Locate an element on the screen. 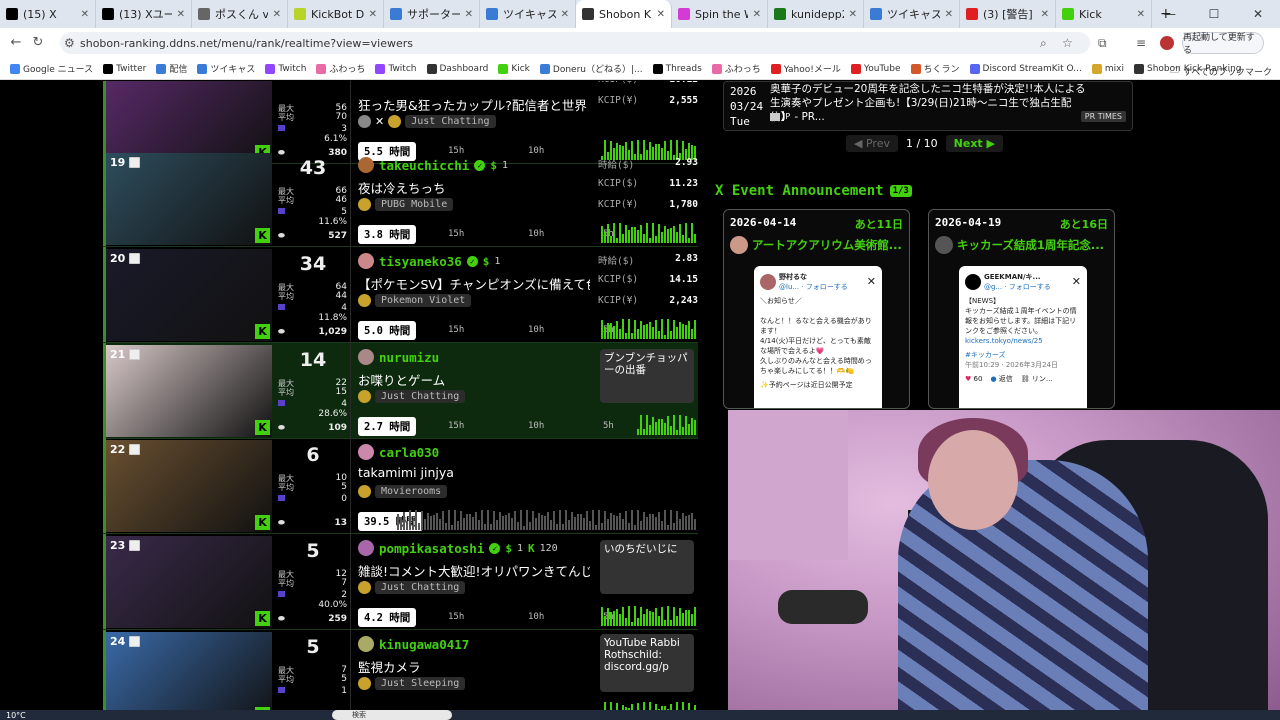  browser-tab: Kick ✕ is located at coordinates (1104, 14).